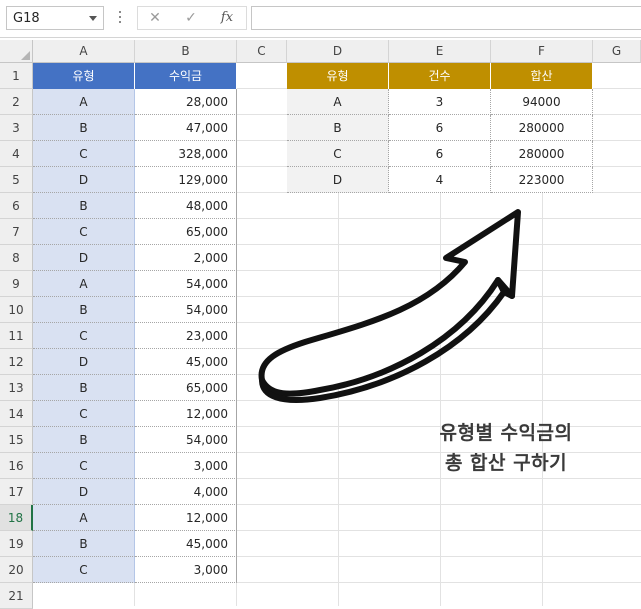 The width and height of the screenshot is (641, 609). What do you see at coordinates (16, 336) in the screenshot?
I see `row-header-11: 11` at bounding box center [16, 336].